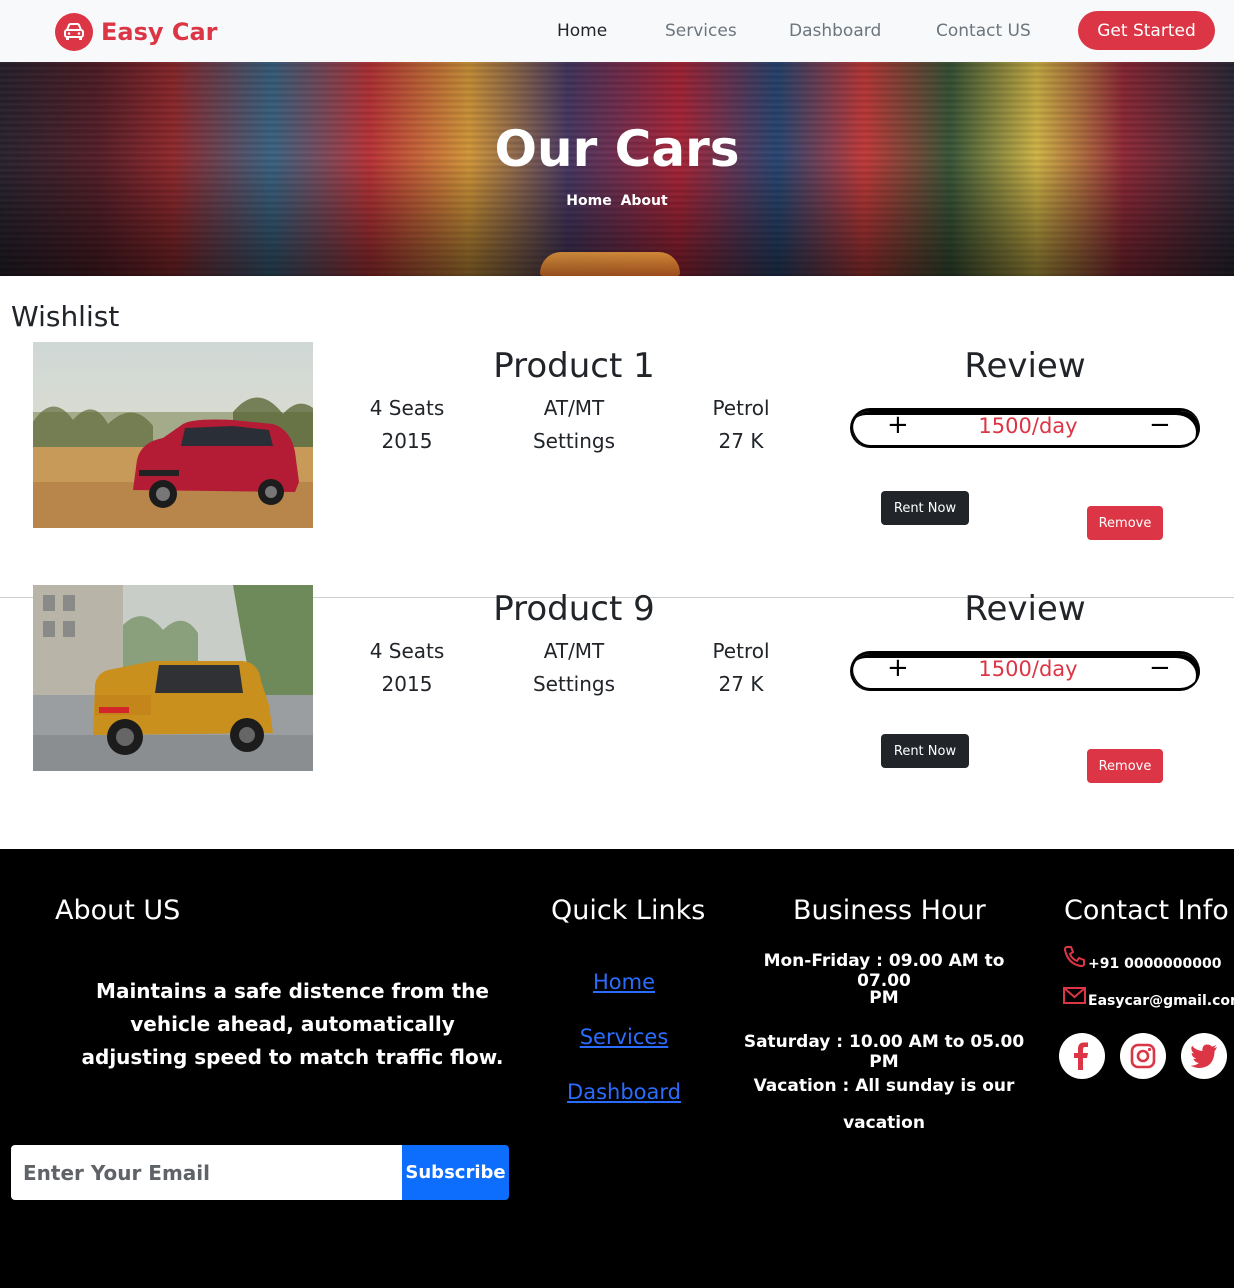 The width and height of the screenshot is (1234, 1288). I want to click on contact-email: Easycar@gmail.com, so click(1148, 998).